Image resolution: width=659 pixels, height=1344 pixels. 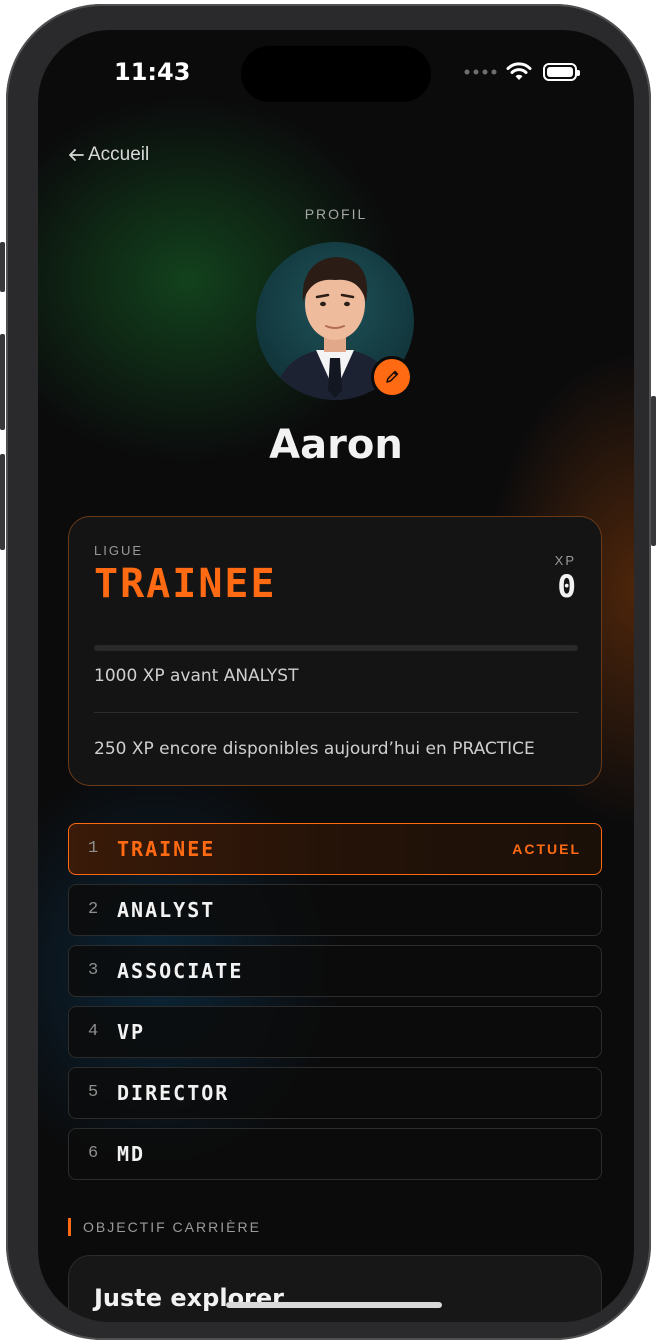 What do you see at coordinates (180, 971) in the screenshot?
I see `rank-name: ASSOCIATE` at bounding box center [180, 971].